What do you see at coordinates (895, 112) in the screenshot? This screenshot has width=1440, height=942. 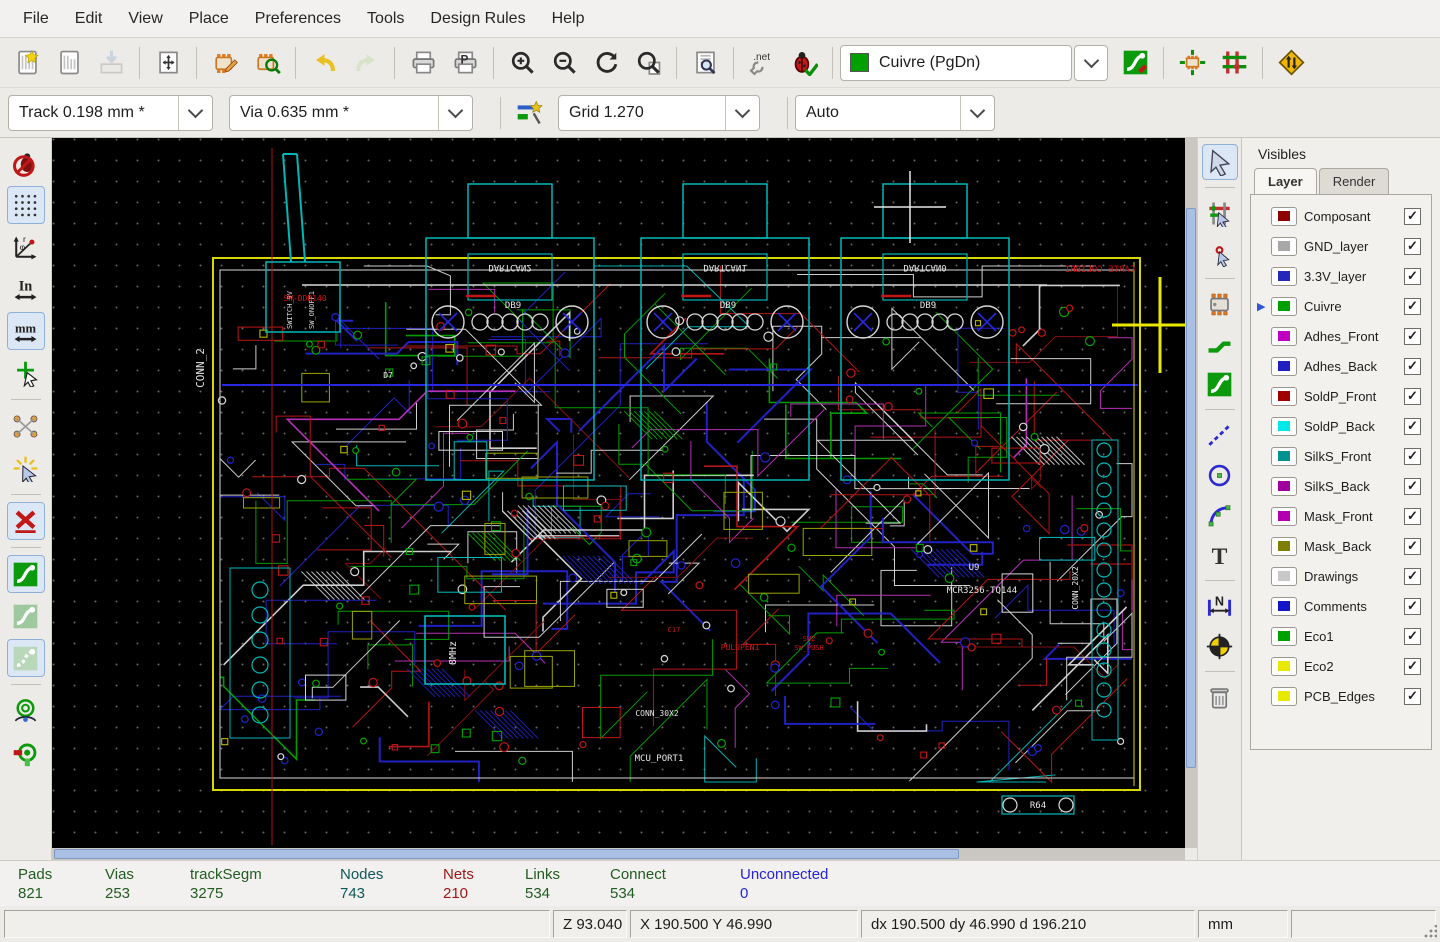 I see `zoom-level-combo: Auto` at bounding box center [895, 112].